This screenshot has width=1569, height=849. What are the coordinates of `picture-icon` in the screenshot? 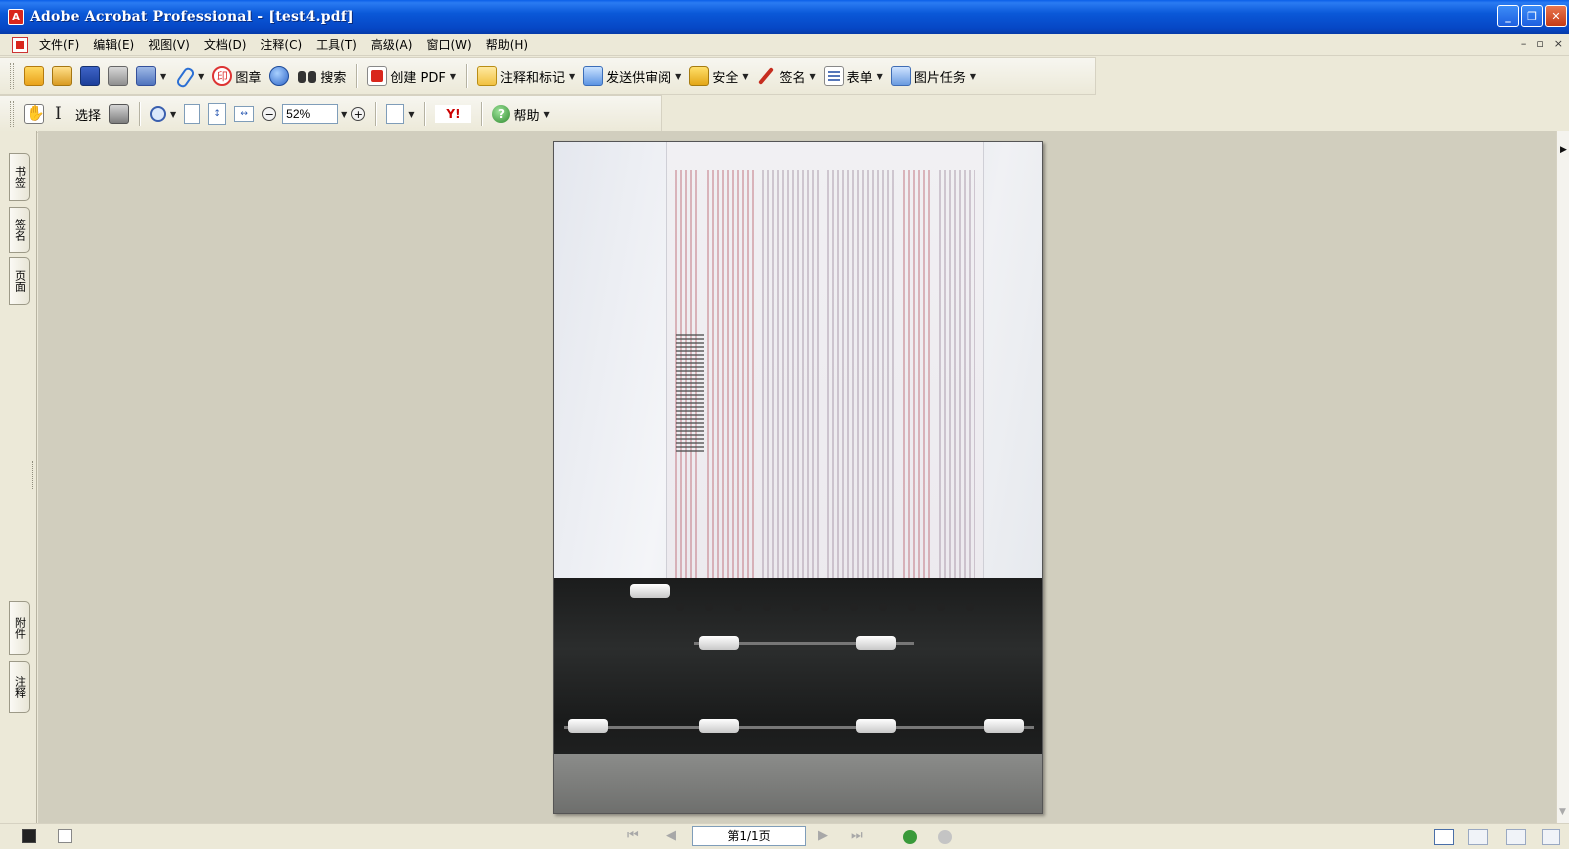 It's located at (900, 76).